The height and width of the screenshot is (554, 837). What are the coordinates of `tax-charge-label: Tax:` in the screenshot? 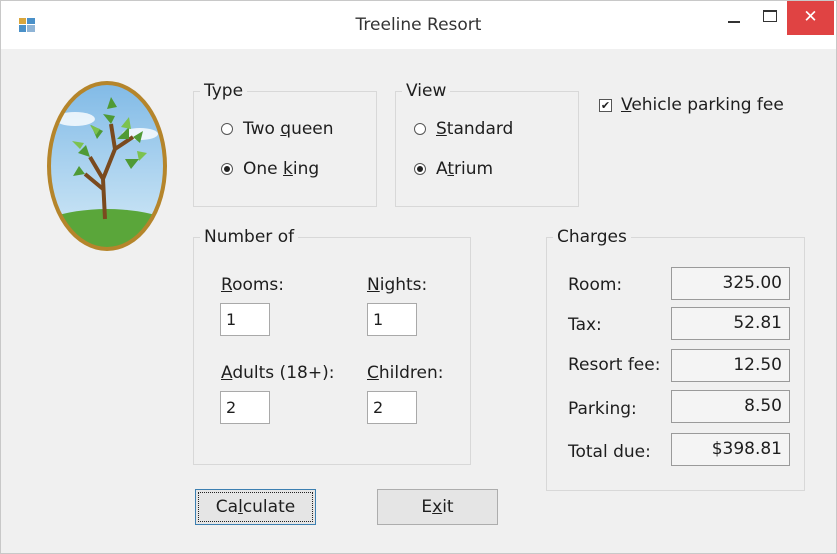 It's located at (585, 325).